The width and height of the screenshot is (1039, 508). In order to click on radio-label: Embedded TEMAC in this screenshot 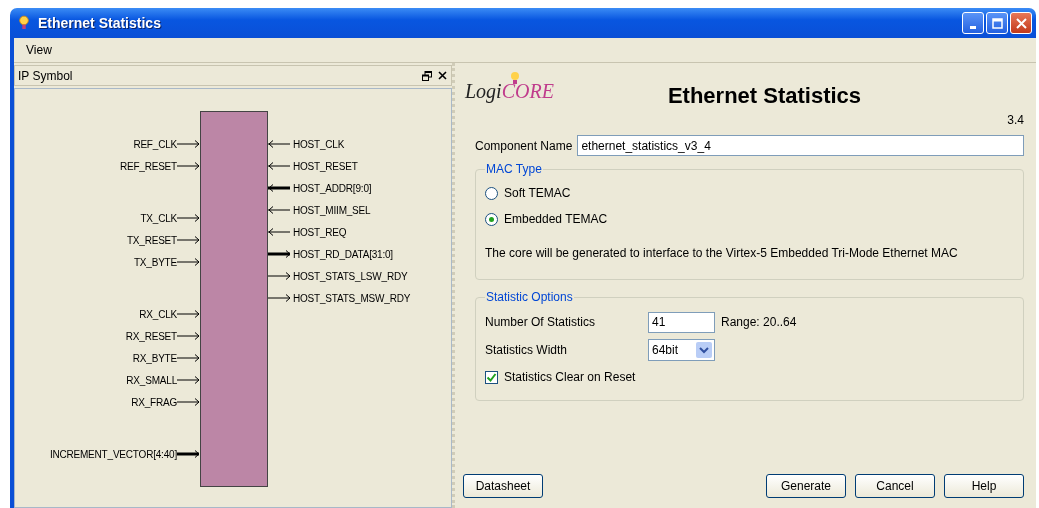, I will do `click(556, 219)`.